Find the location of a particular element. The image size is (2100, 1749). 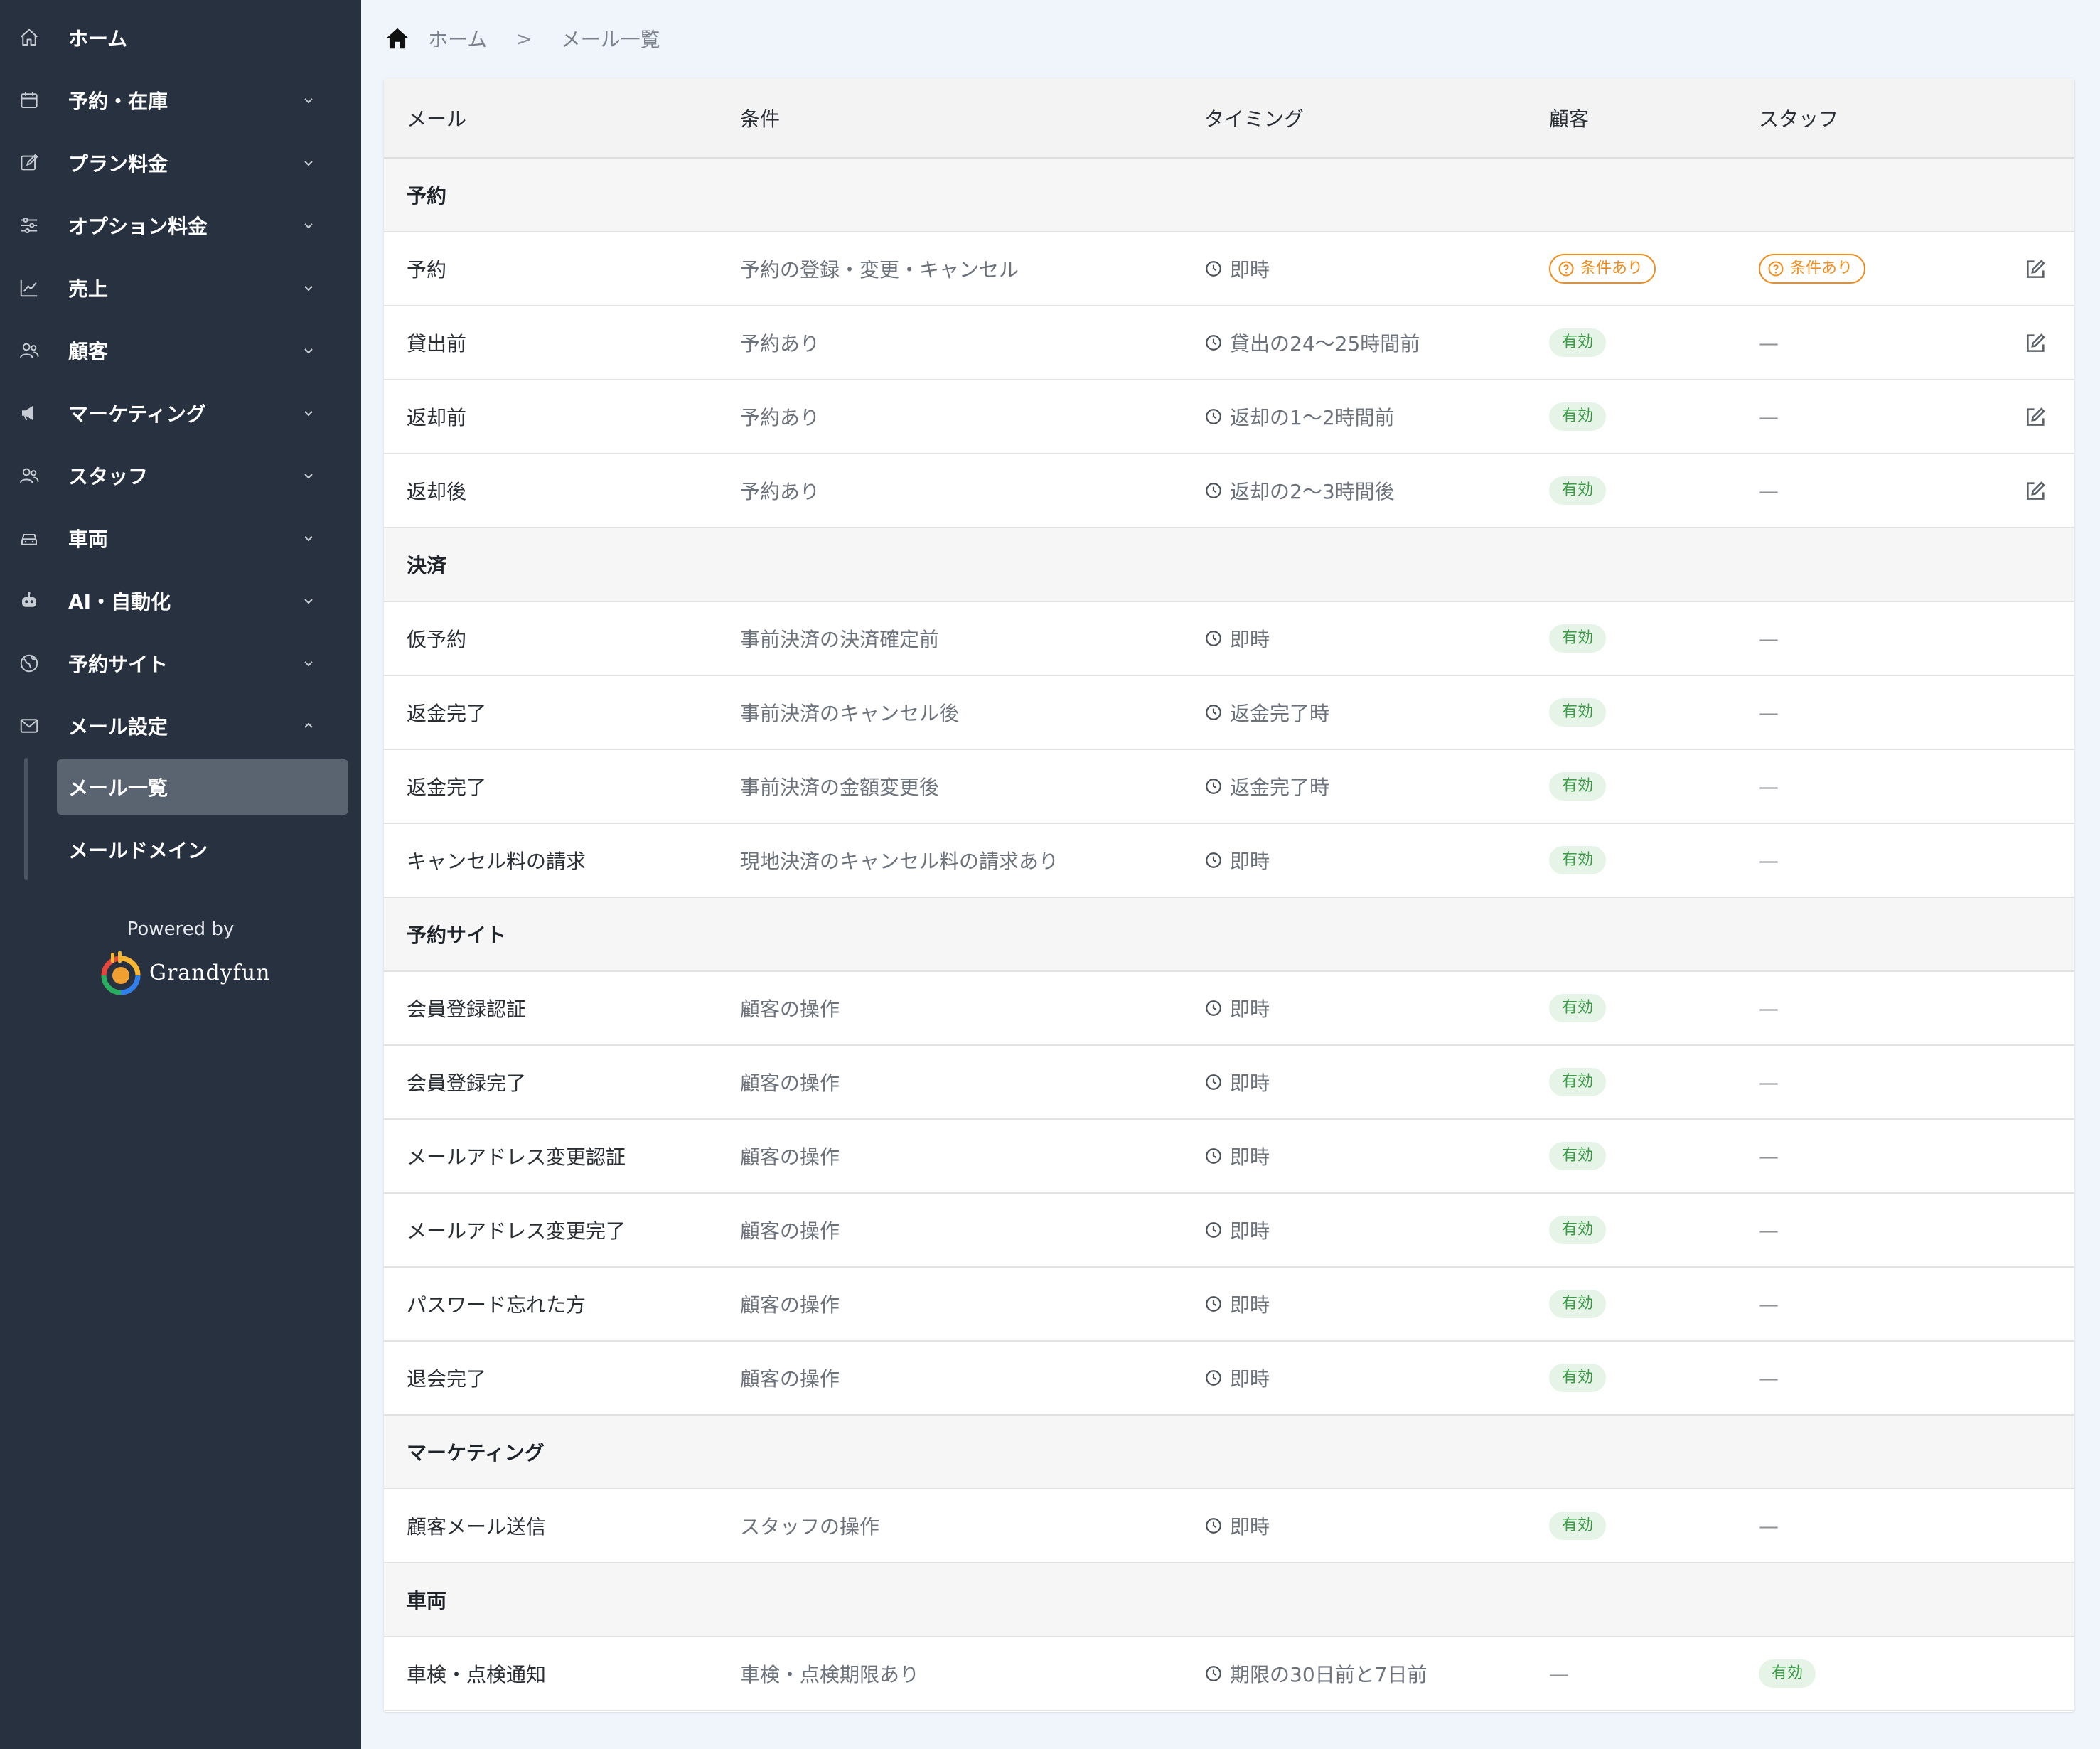

globe-icon is located at coordinates (29, 663).